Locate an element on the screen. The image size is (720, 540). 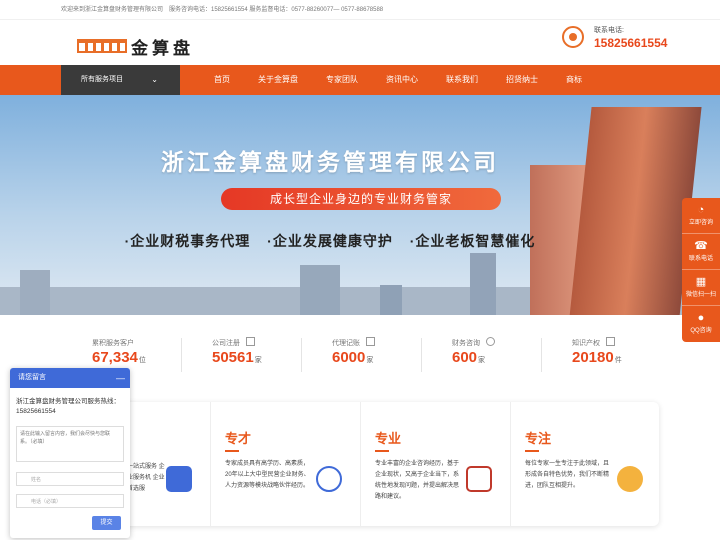
stat-item: 代理记账 6000家 is located at coordinates (387, 357).